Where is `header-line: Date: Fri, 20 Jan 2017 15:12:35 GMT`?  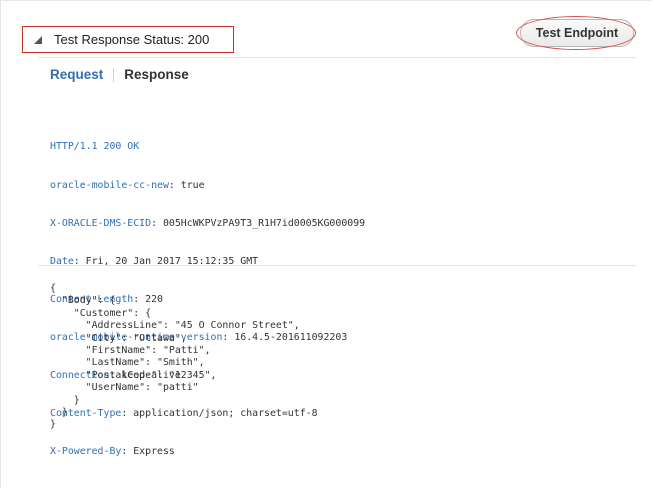
header-line: Date: Fri, 20 Jan 2017 15:12:35 GMT is located at coordinates (154, 261).